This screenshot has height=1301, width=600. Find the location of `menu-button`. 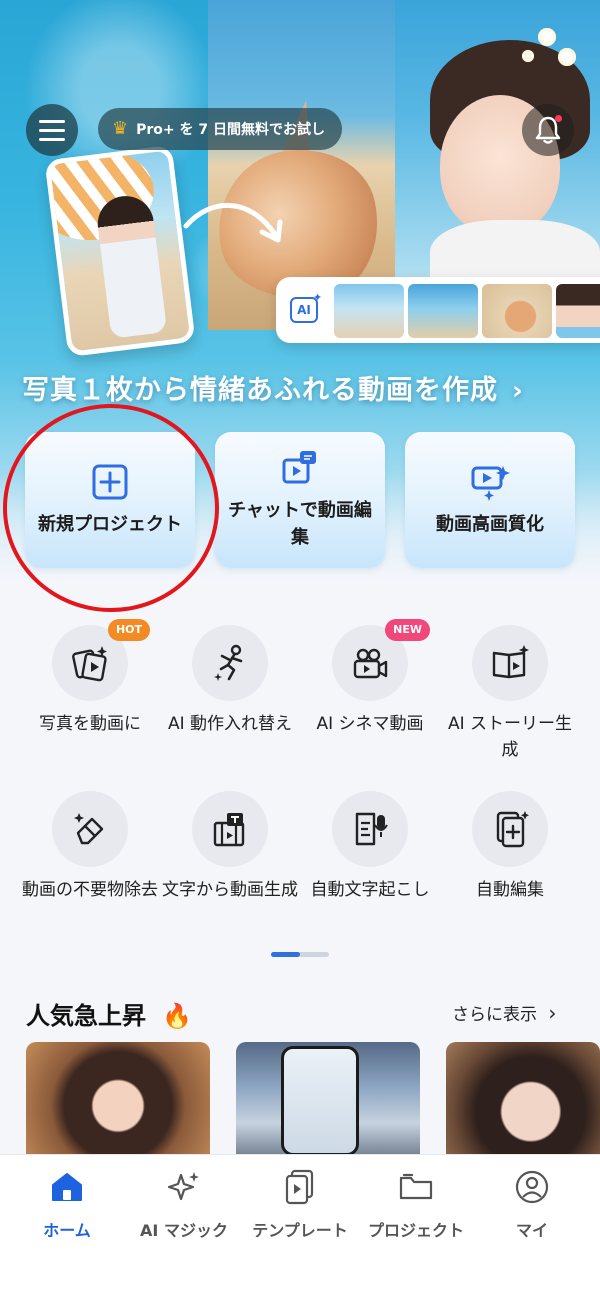

menu-button is located at coordinates (52, 130).